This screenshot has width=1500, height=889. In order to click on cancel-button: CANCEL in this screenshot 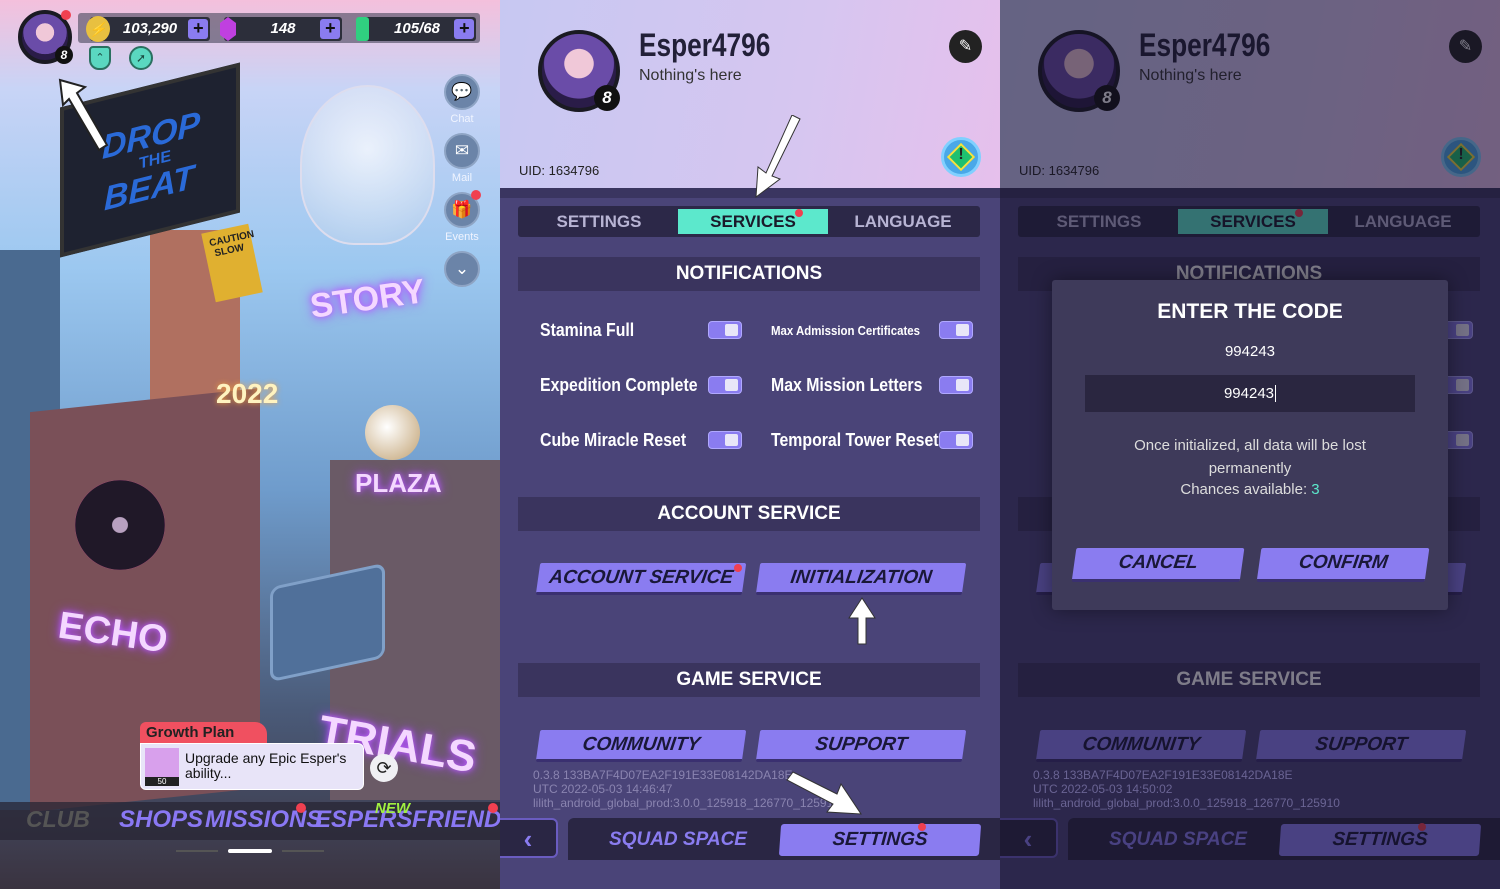, I will do `click(1158, 565)`.